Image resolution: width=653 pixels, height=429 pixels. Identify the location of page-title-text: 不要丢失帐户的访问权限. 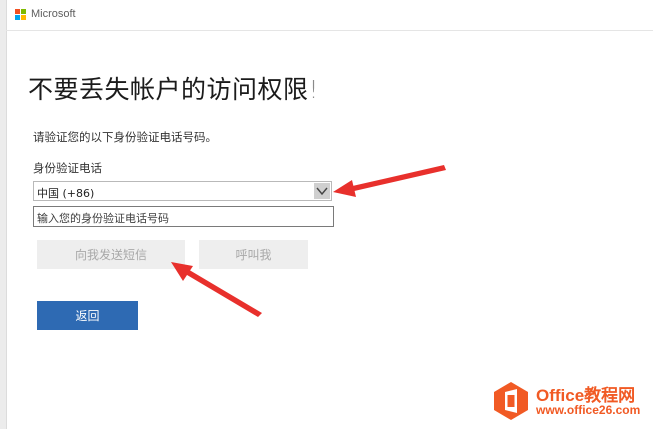
(168, 89).